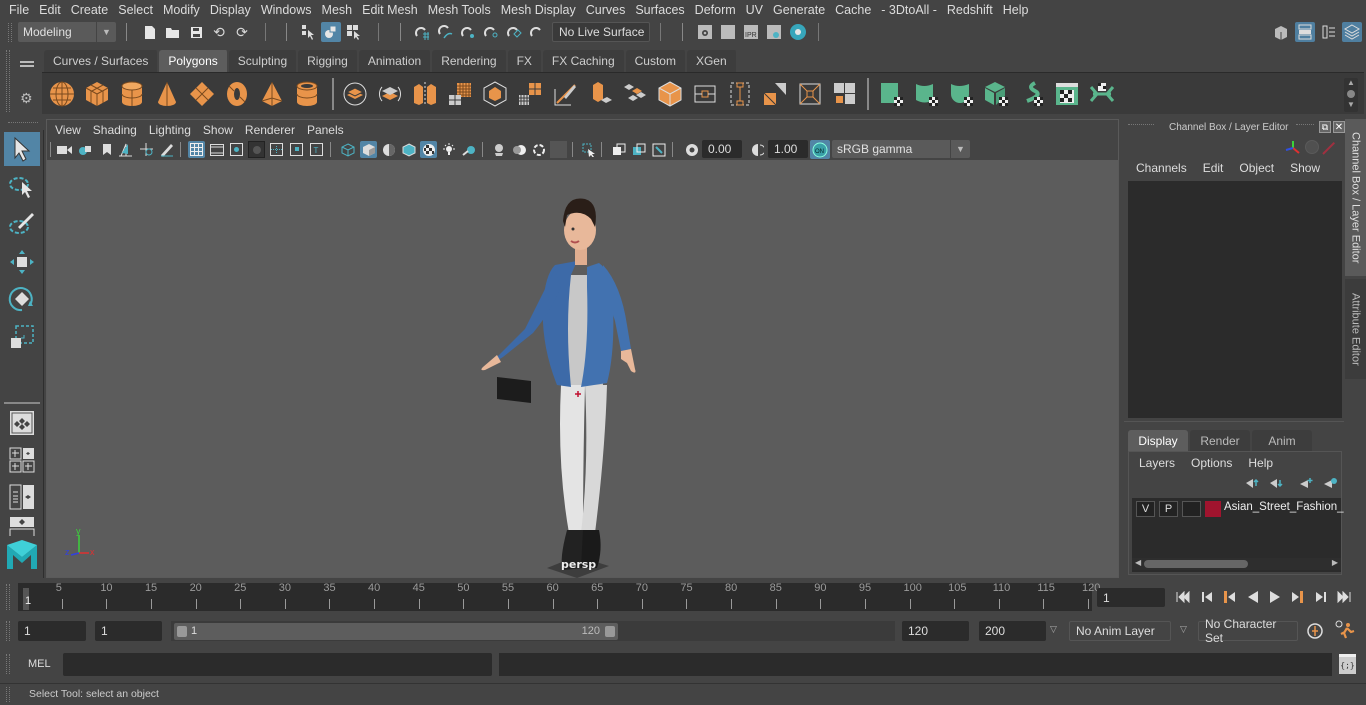 The height and width of the screenshot is (705, 1366). Describe the element at coordinates (1229, 597) in the screenshot. I see `step-back-key-icon` at that location.